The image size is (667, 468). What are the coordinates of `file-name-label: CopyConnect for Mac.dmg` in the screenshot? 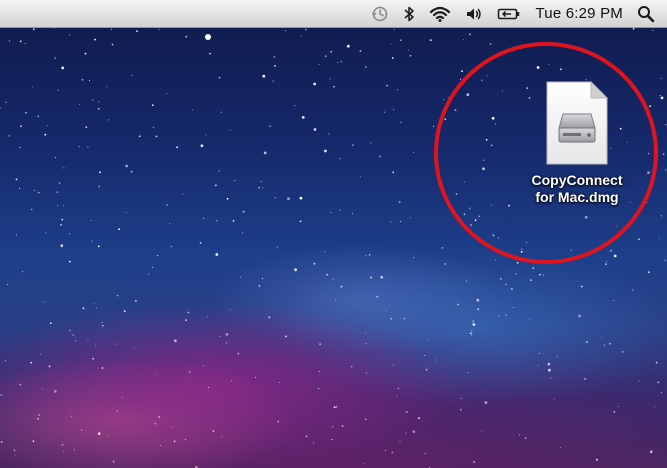 It's located at (577, 189).